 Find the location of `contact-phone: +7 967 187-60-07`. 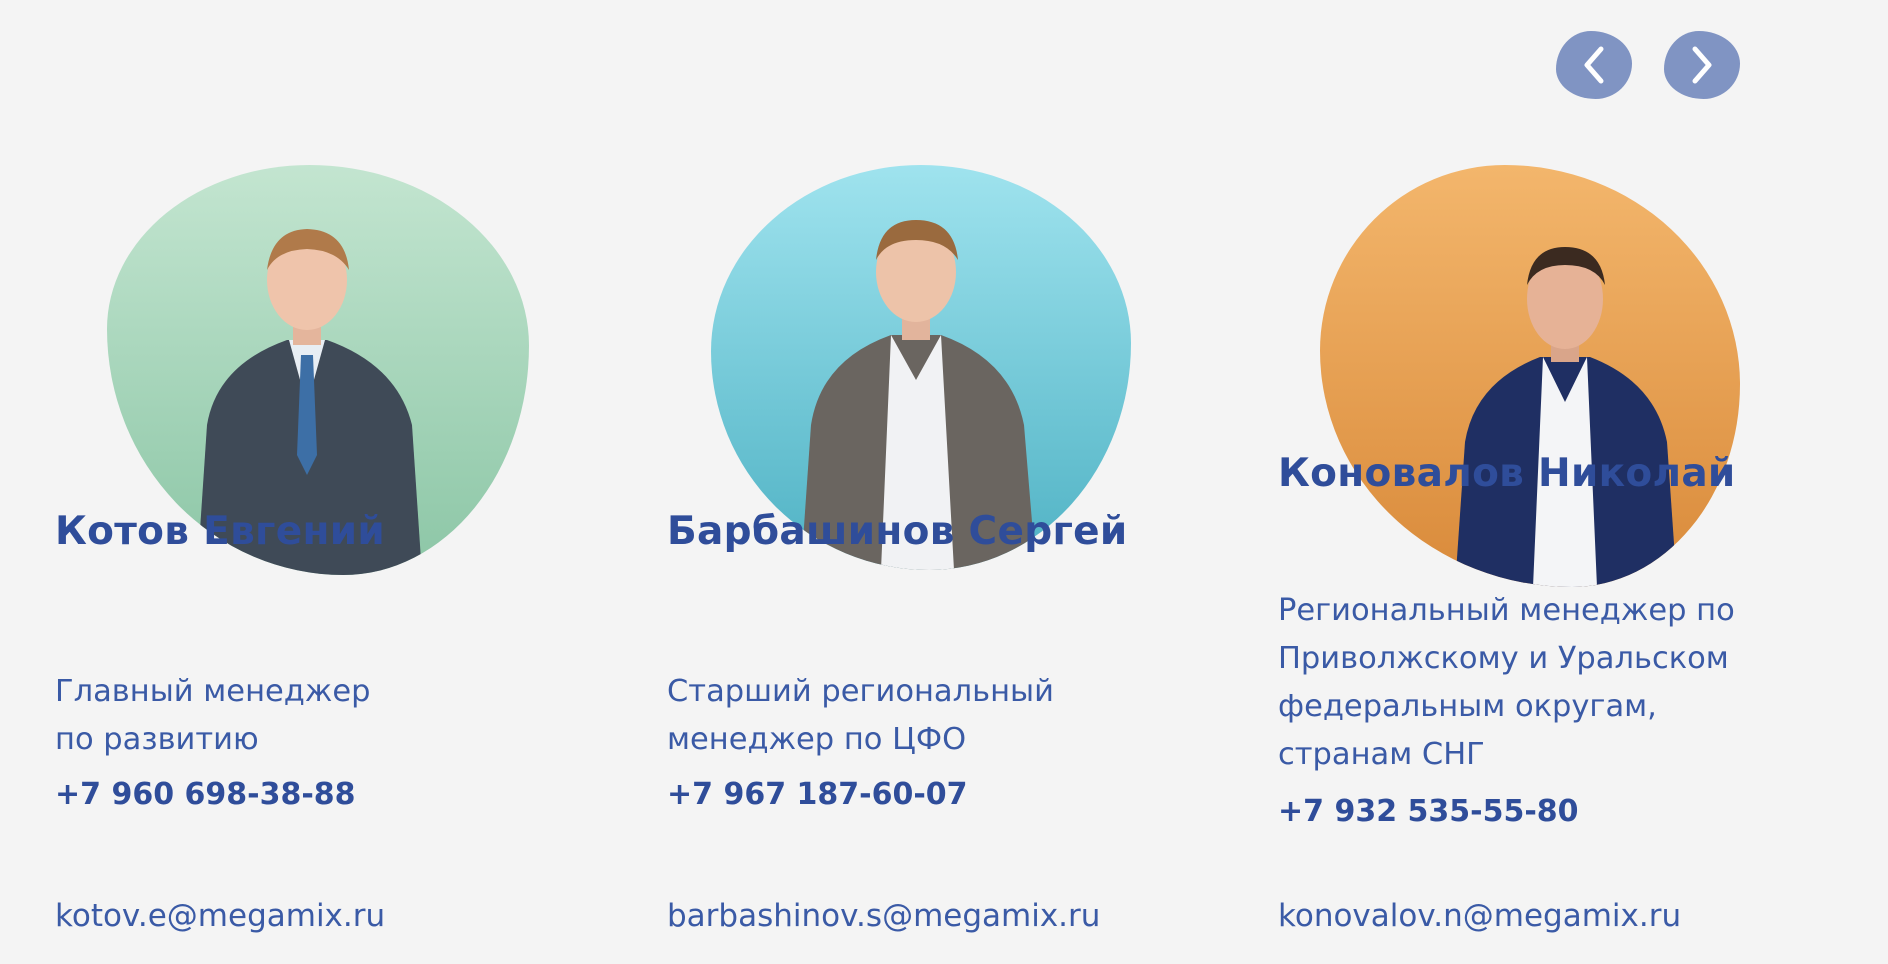

contact-phone: +7 967 187-60-07 is located at coordinates (817, 795).